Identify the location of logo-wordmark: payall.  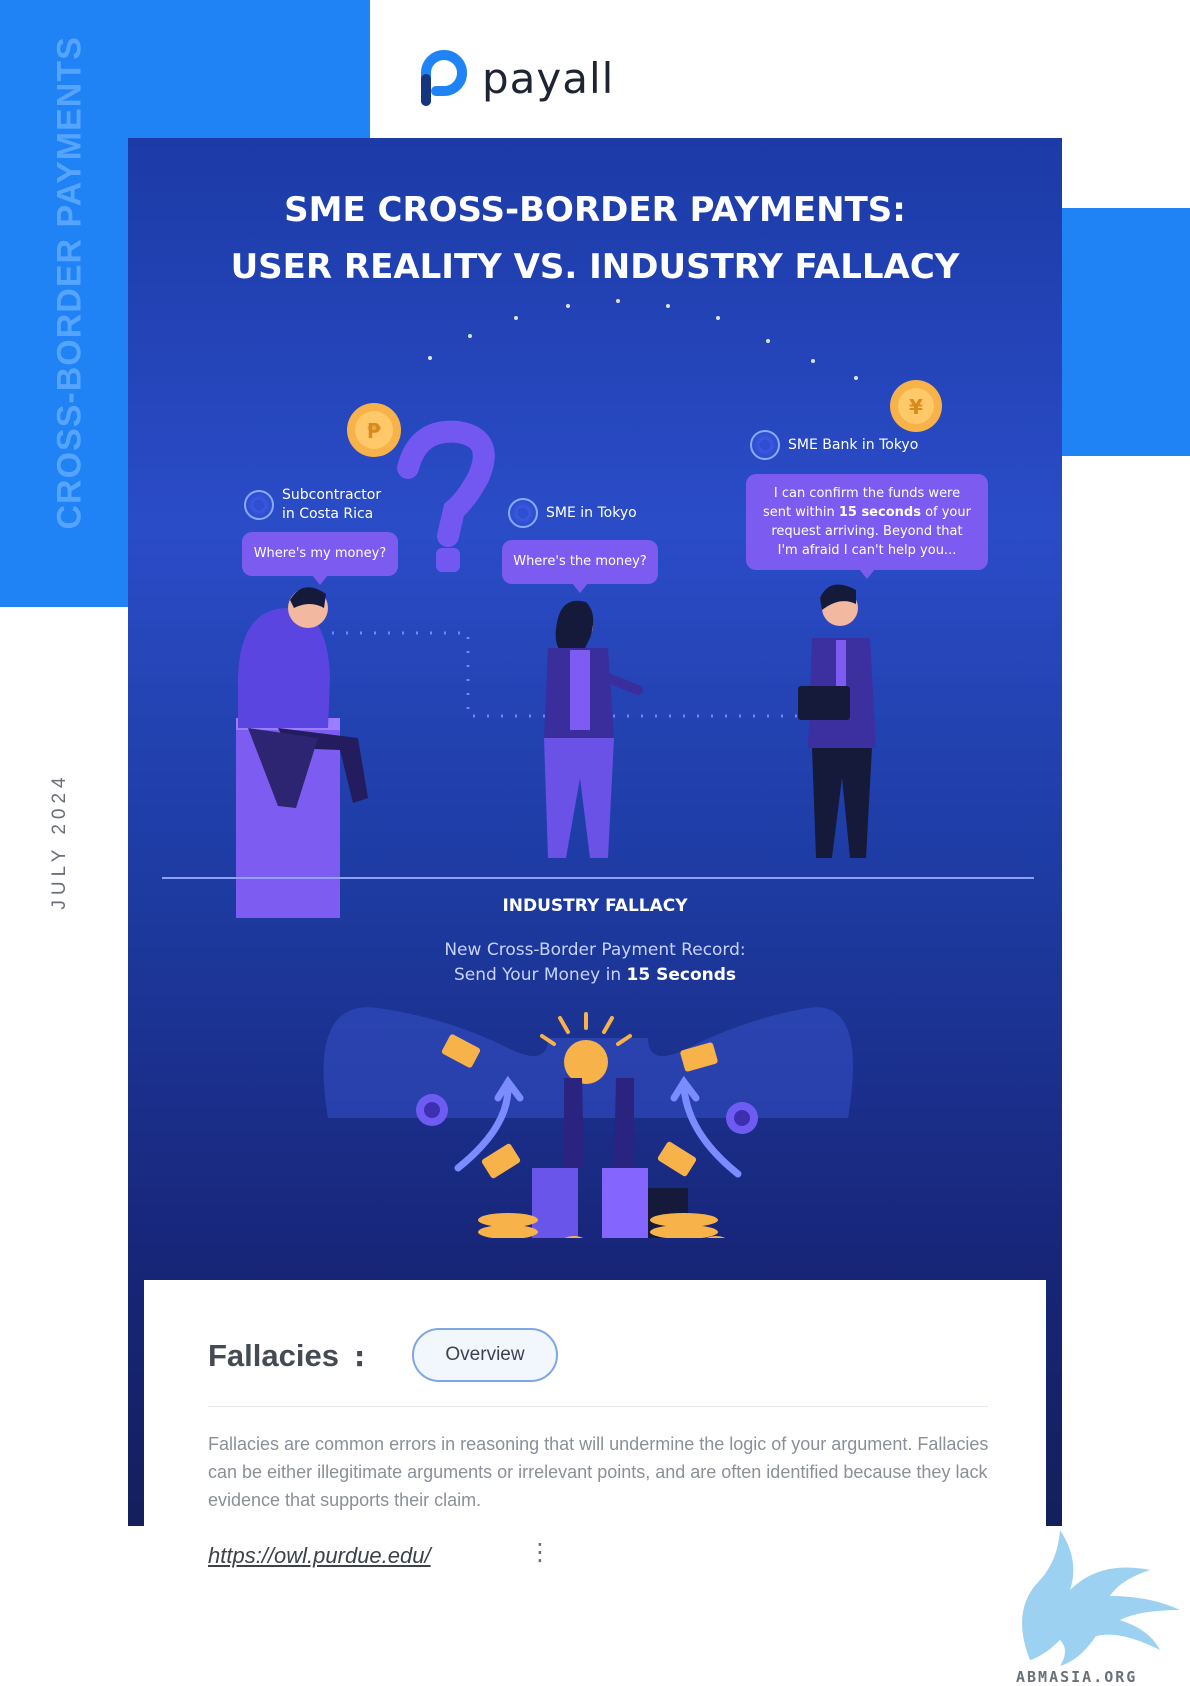
(548, 78).